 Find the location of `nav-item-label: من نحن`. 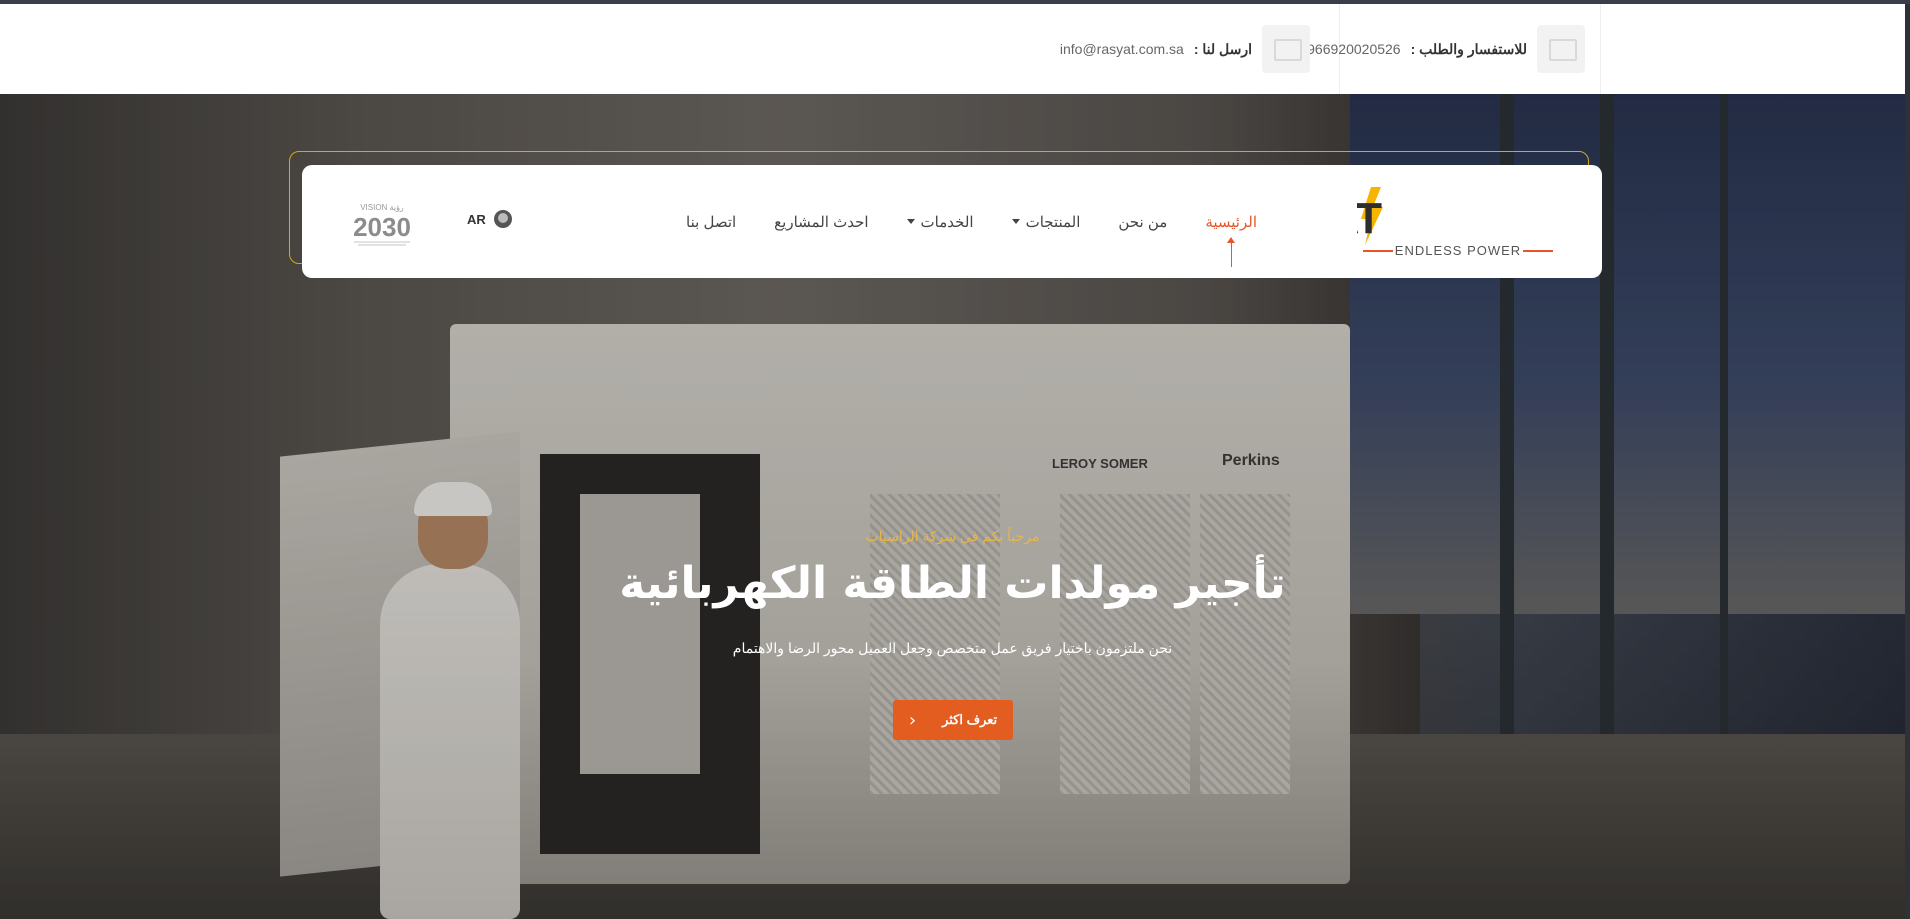

nav-item-label: من نحن is located at coordinates (1143, 222).